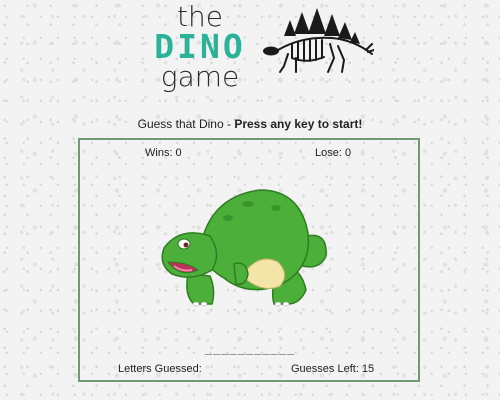 The image size is (500, 400). I want to click on dinosaur-image, so click(244, 248).